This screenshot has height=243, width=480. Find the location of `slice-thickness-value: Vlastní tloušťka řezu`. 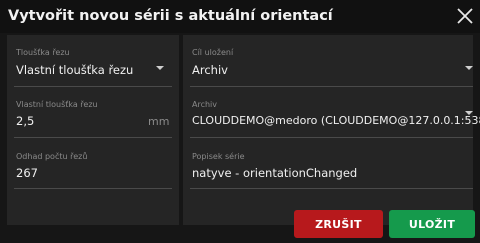

slice-thickness-value: Vlastní tloušťka řezu is located at coordinates (75, 70).